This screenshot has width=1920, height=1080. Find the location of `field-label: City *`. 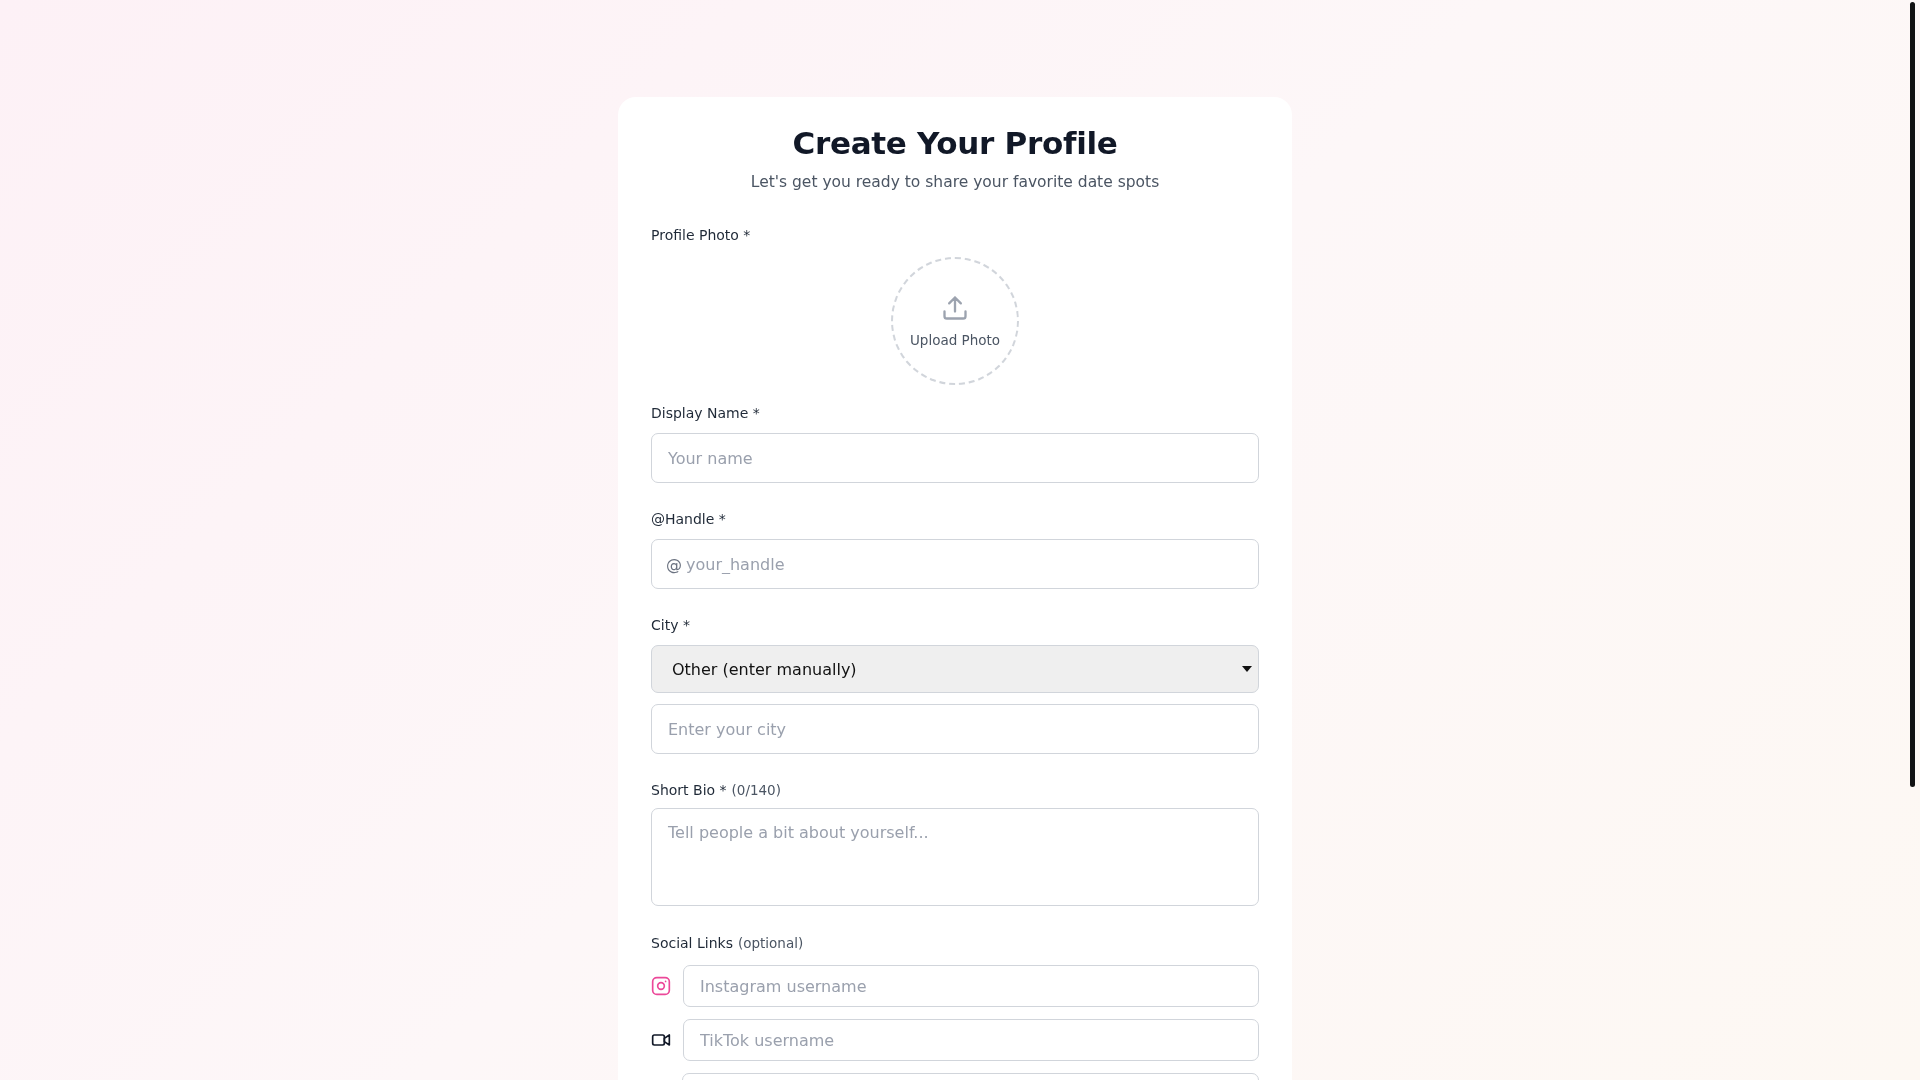

field-label: City * is located at coordinates (671, 625).